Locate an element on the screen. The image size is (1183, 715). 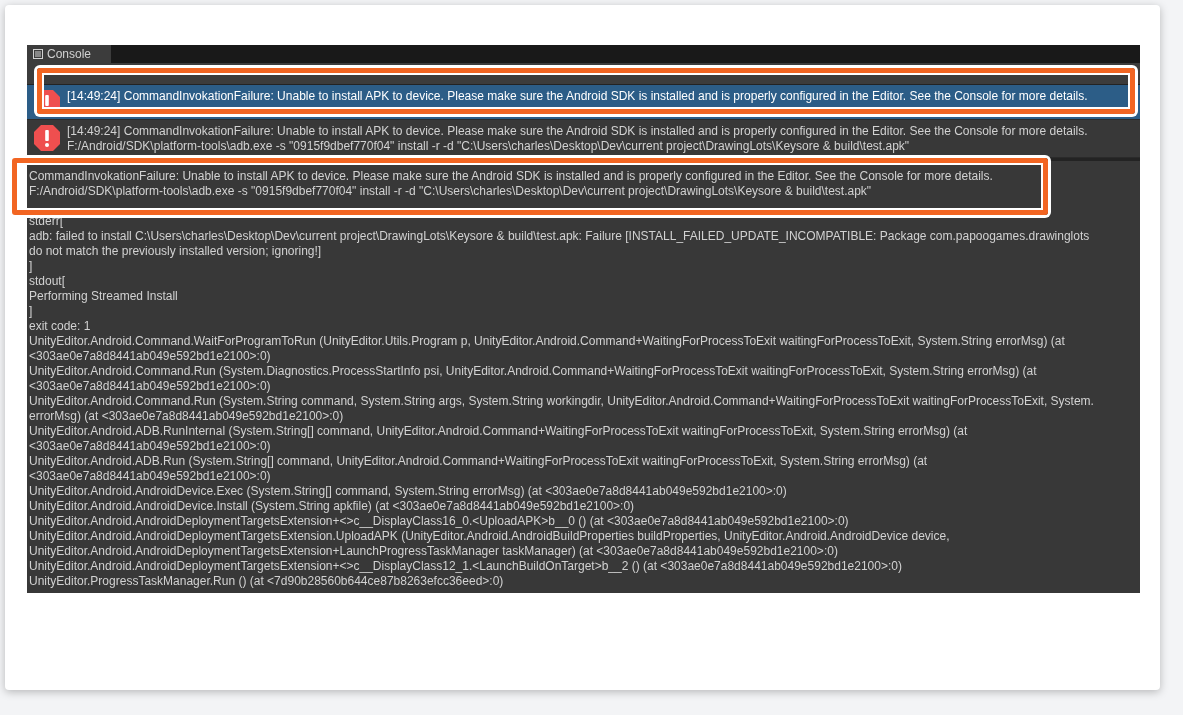
console-tab: Console is located at coordinates (69, 54).